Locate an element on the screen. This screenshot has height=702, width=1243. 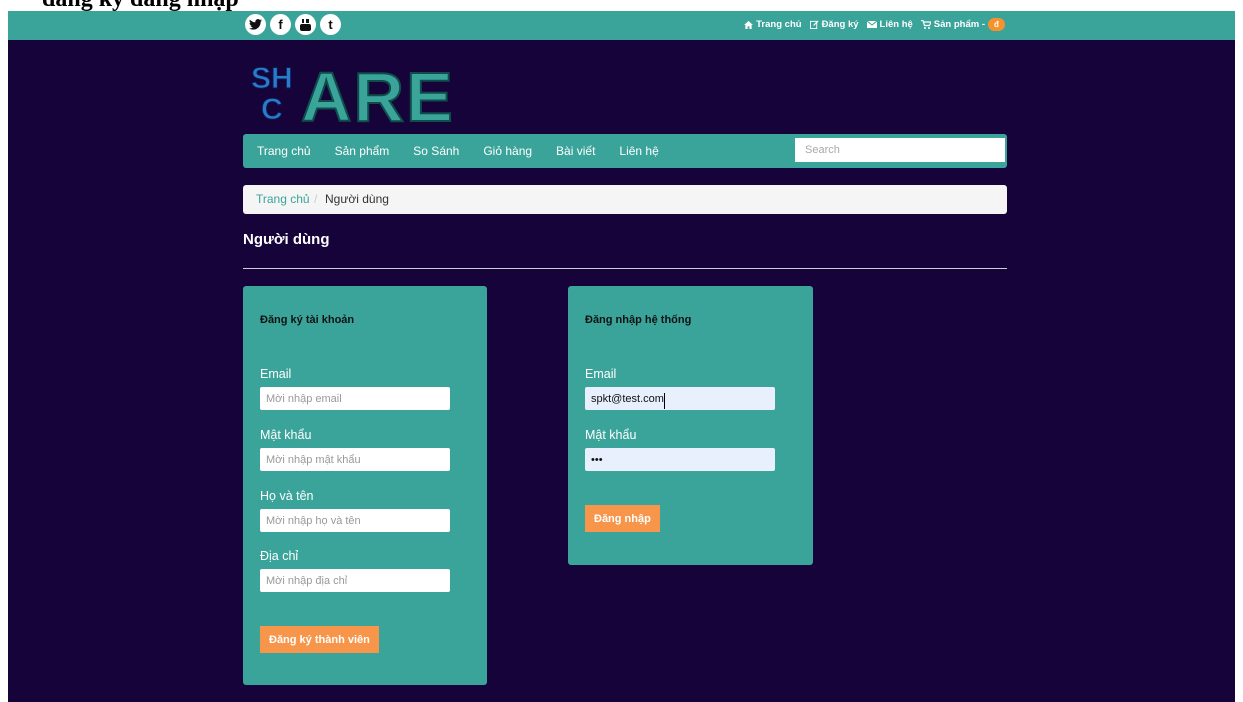
breadcrumb-current: Người dùng is located at coordinates (357, 199).